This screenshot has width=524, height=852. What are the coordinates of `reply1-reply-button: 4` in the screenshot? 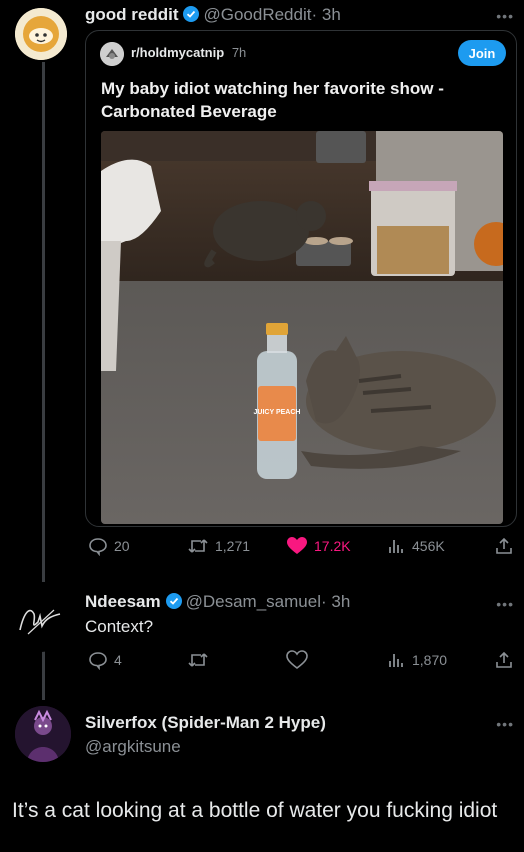 It's located at (105, 660).